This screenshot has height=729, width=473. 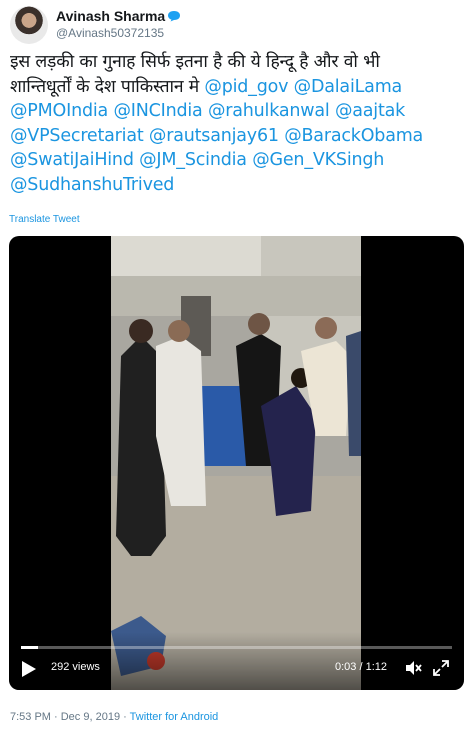 I want to click on mention-link: @VPSecretariat, so click(x=77, y=136).